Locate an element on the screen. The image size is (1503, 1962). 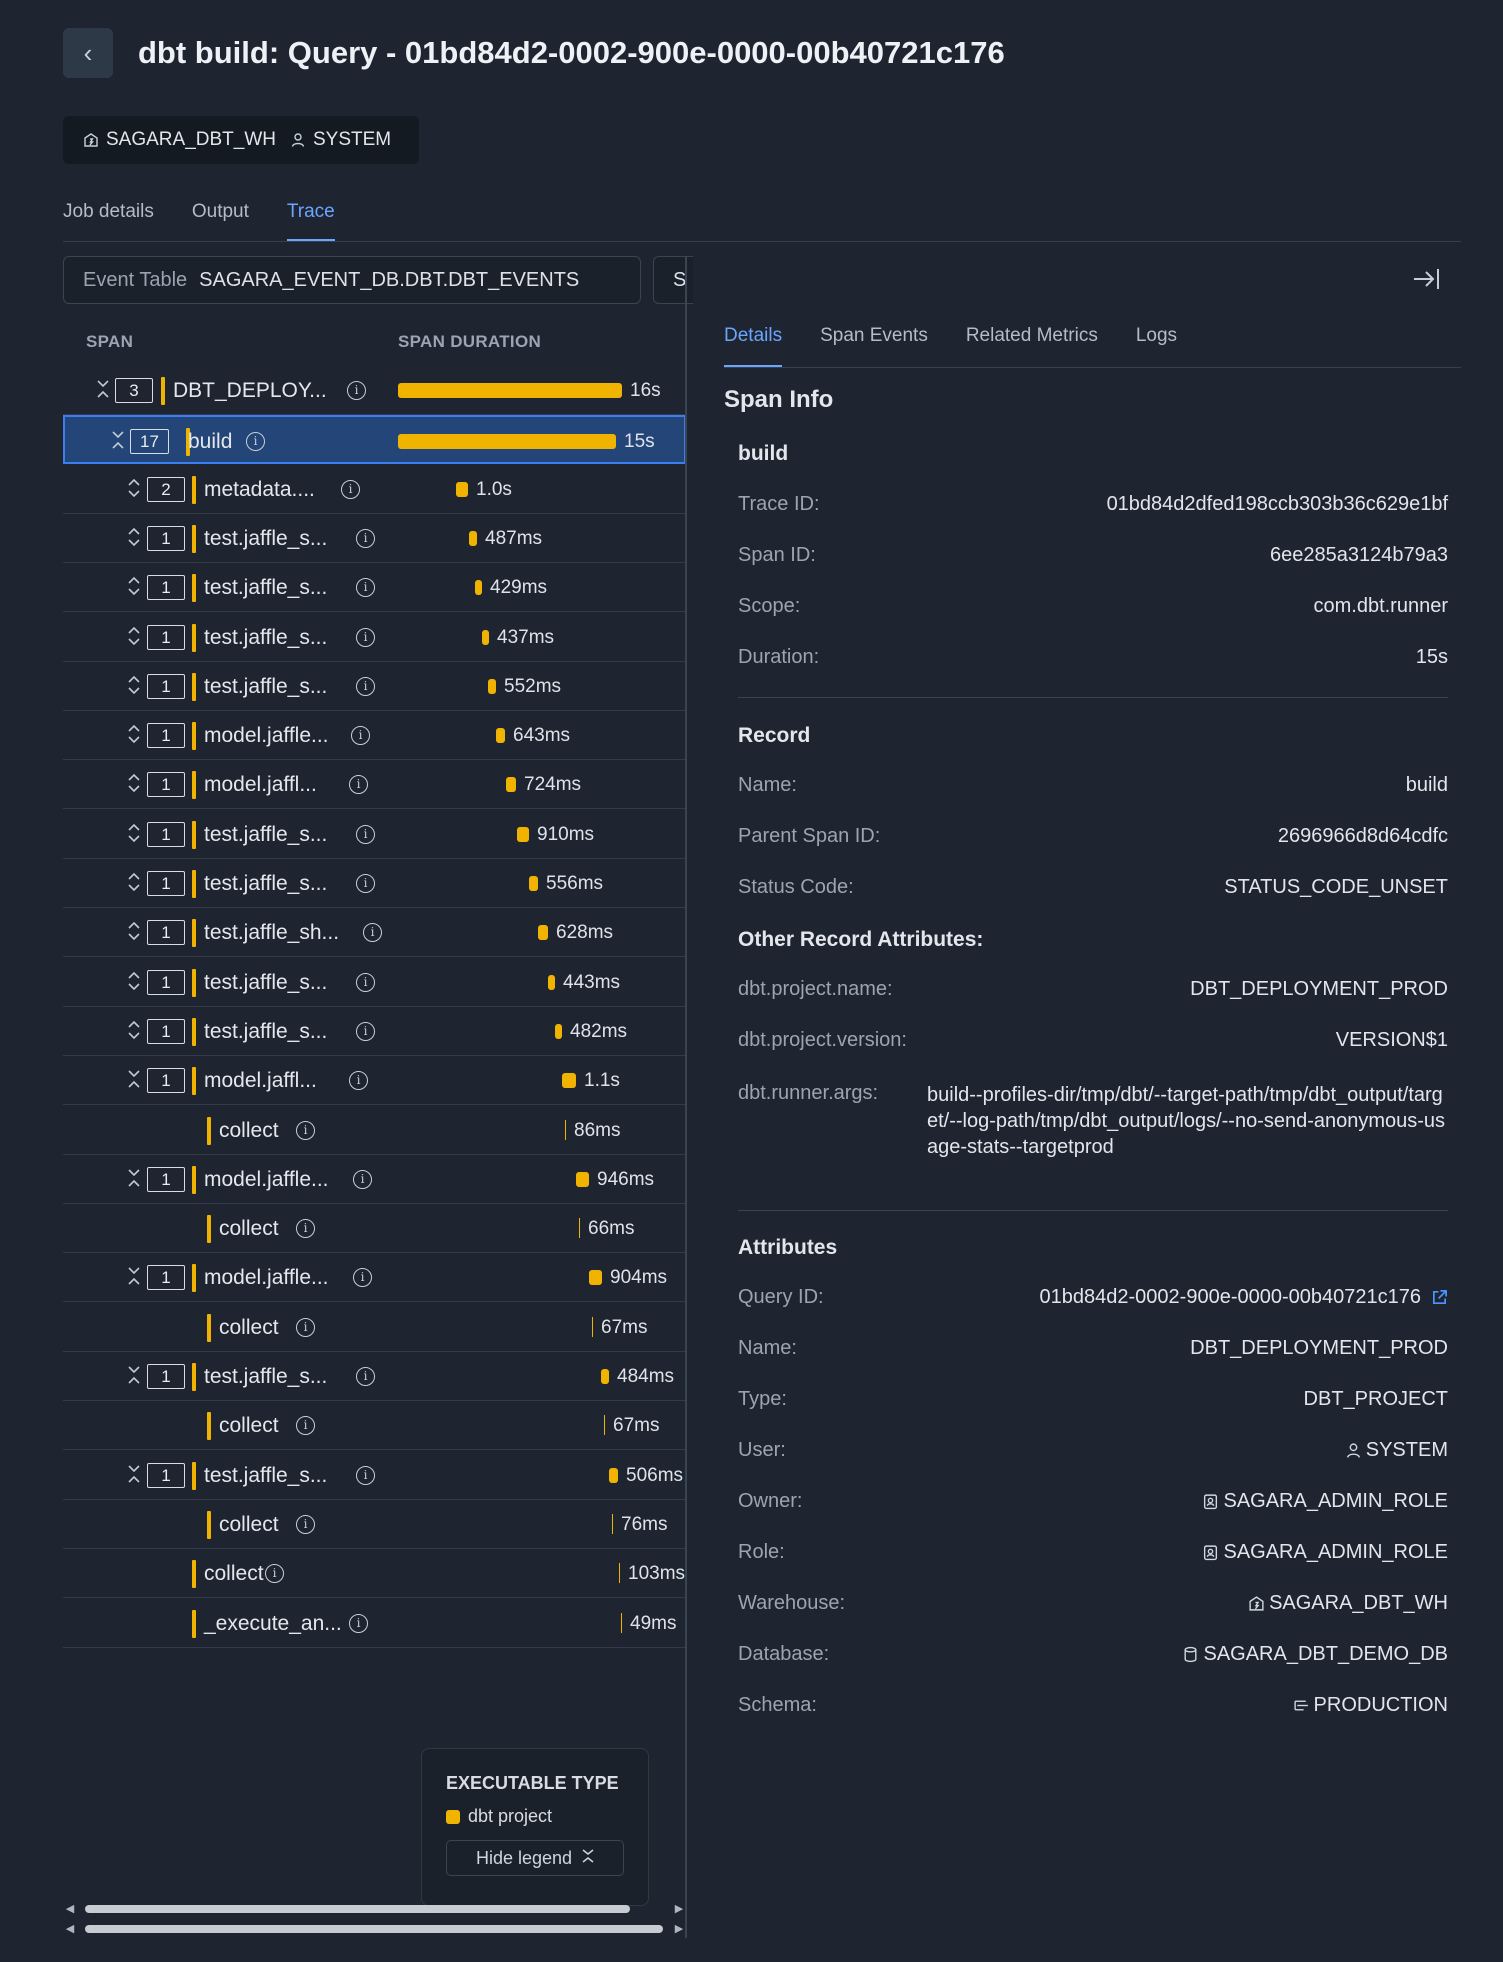
span-info-value-wrap: 15s is located at coordinates (1432, 657).